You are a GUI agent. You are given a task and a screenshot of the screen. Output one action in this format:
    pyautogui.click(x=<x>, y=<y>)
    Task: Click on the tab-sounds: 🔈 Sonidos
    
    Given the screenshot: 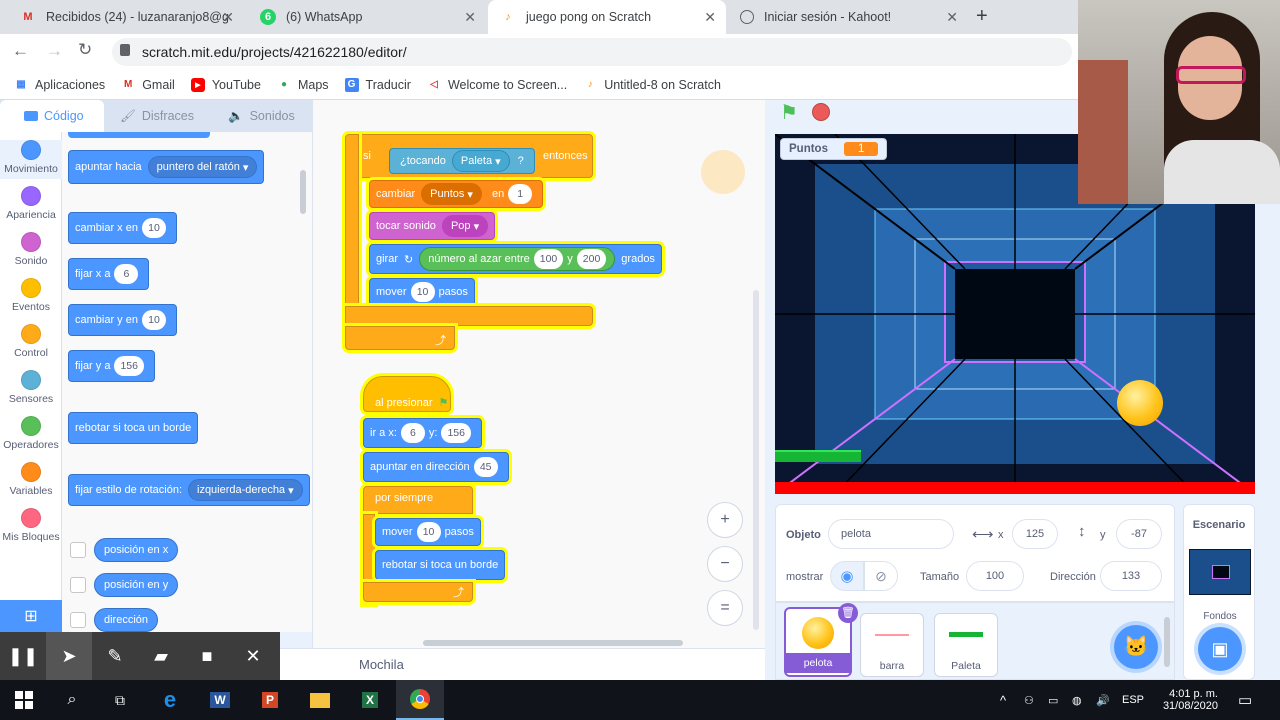 What is the action you would take?
    pyautogui.click(x=260, y=116)
    